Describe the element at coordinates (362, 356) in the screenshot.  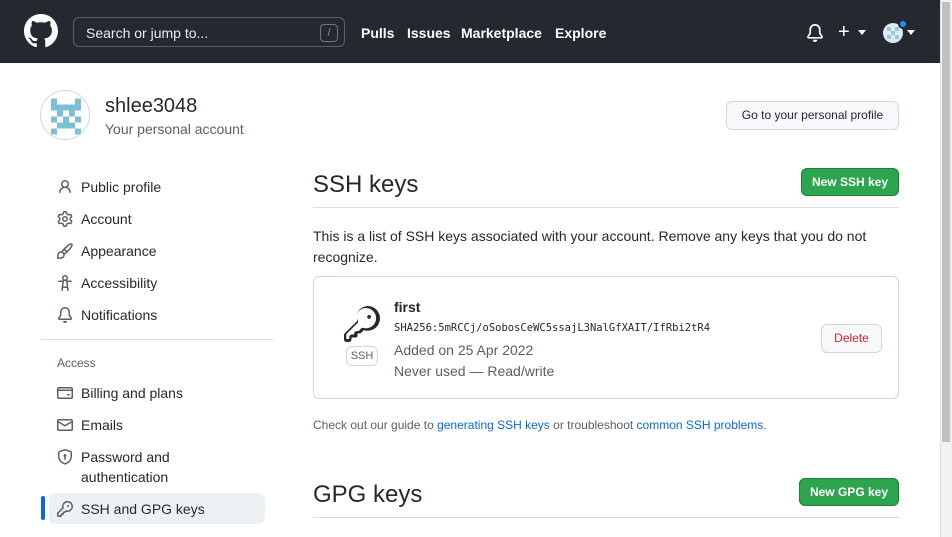
I see `key-type-badge: SSH` at that location.